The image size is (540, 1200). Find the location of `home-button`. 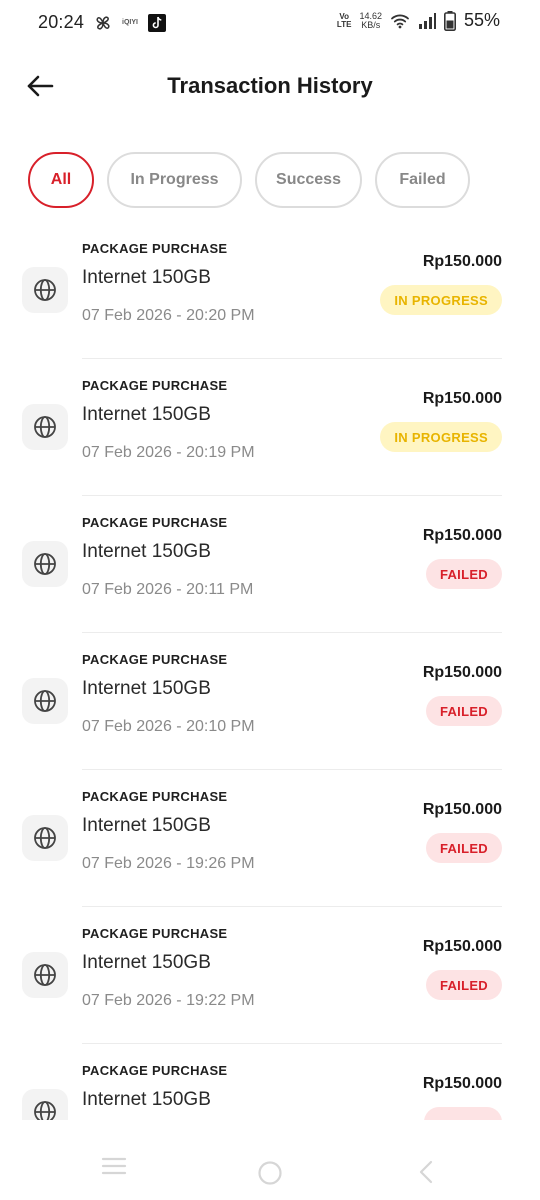

home-button is located at coordinates (270, 1175).